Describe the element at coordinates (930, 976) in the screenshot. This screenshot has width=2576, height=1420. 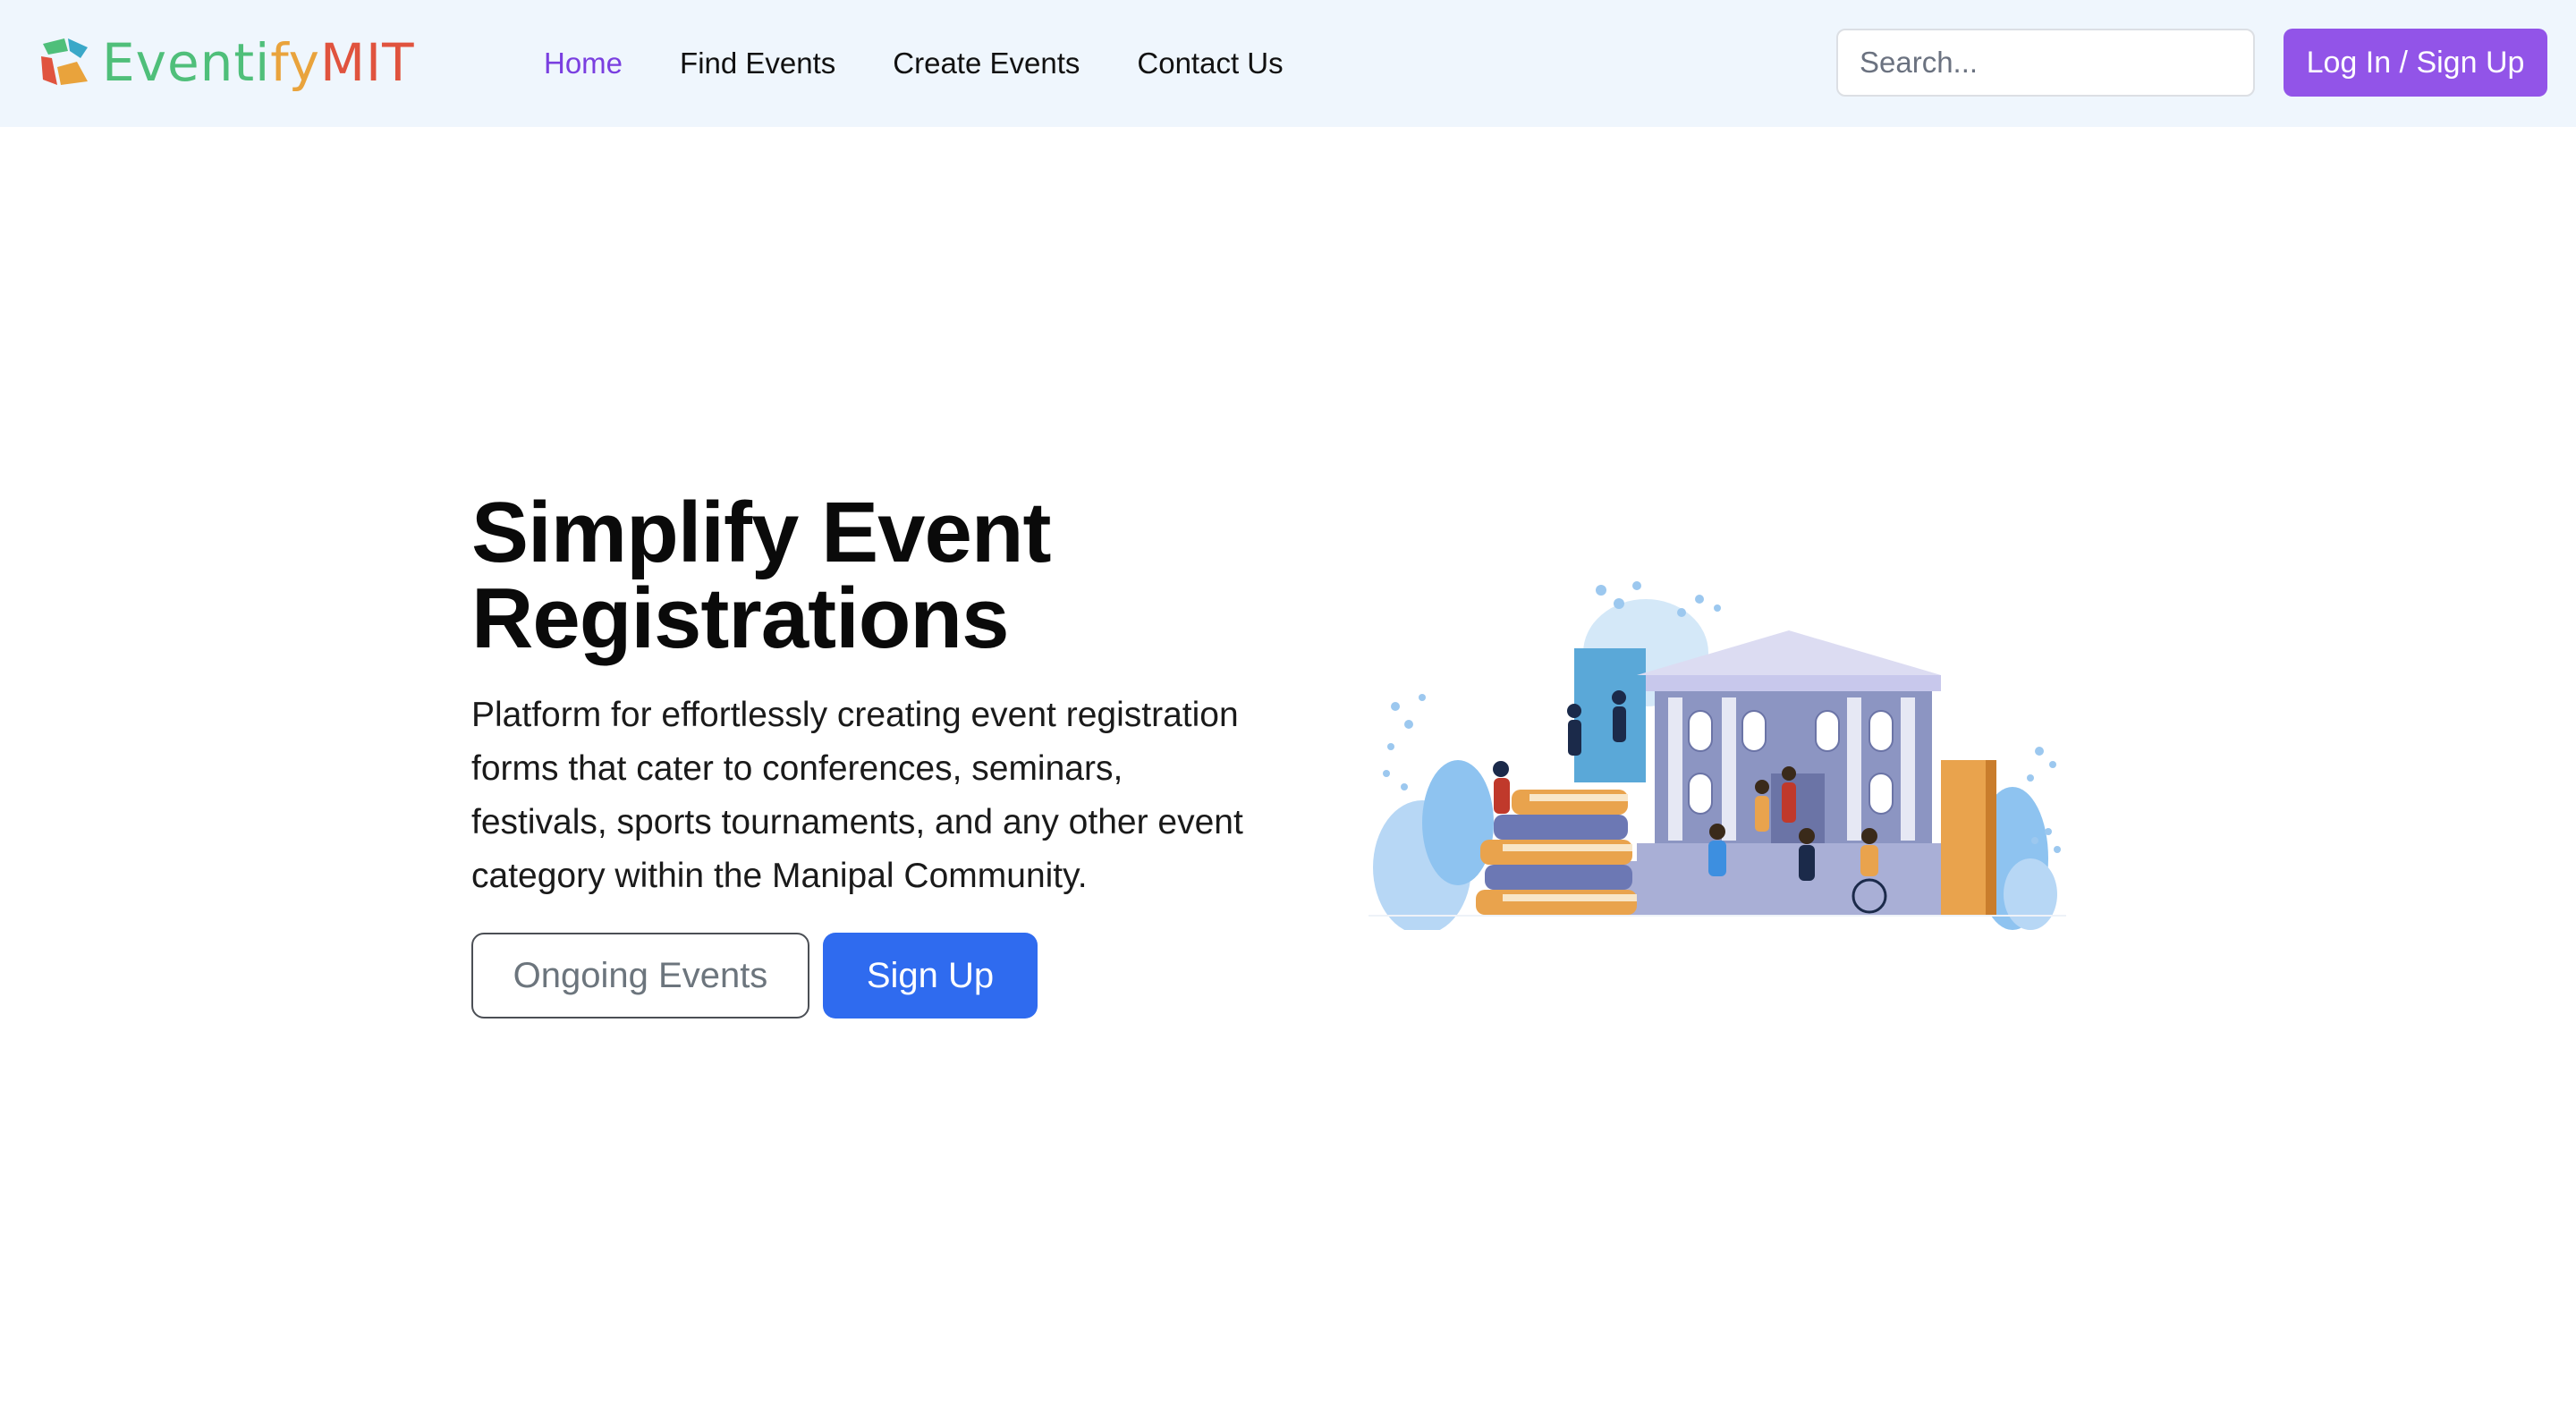
I see `sign-up-button: Sign Up` at that location.